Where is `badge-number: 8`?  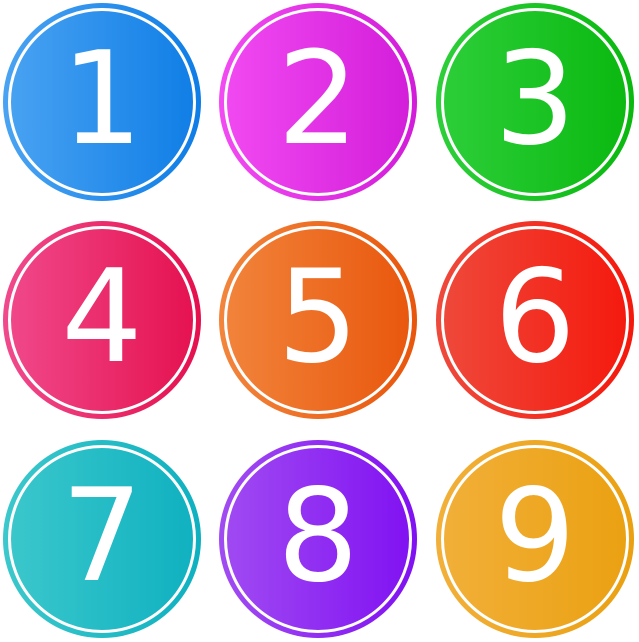
badge-number: 8 is located at coordinates (318, 536).